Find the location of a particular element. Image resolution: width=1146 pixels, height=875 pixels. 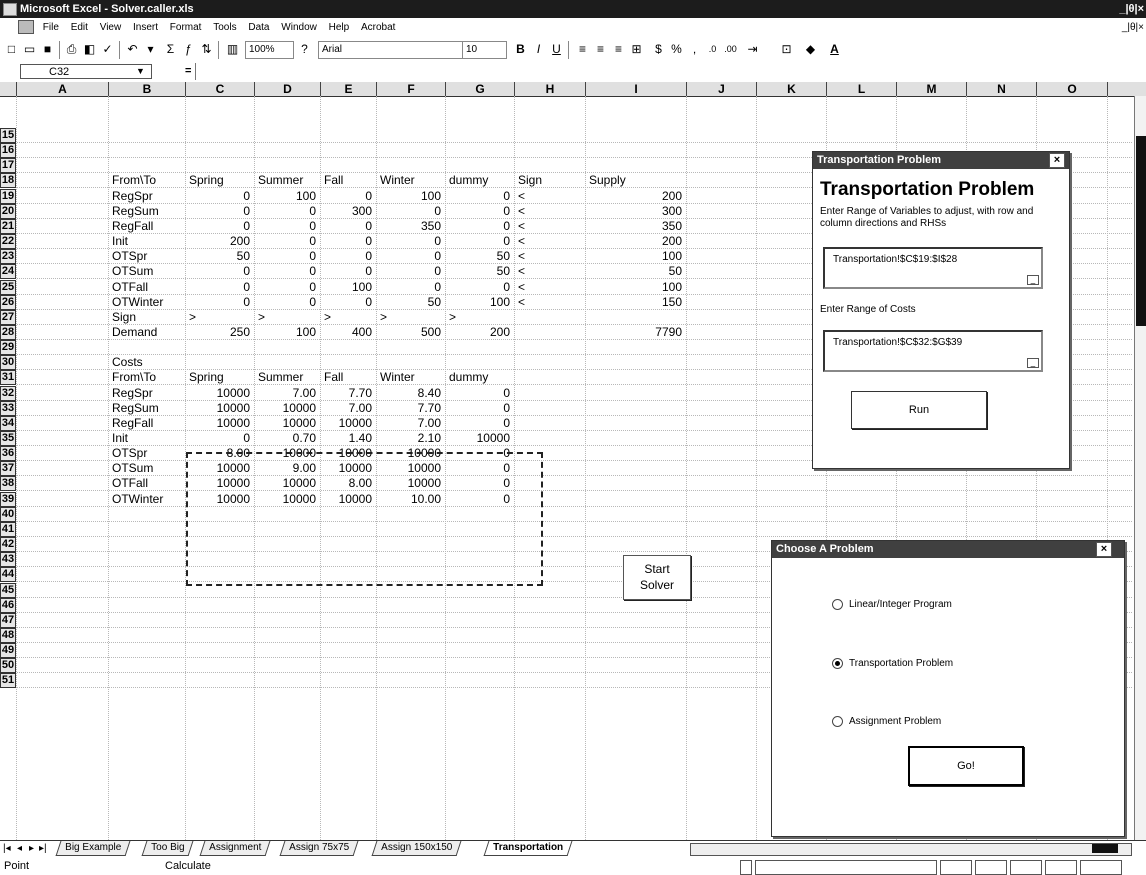

radio-linear-integer: Linear/Integer Program is located at coordinates (892, 605).